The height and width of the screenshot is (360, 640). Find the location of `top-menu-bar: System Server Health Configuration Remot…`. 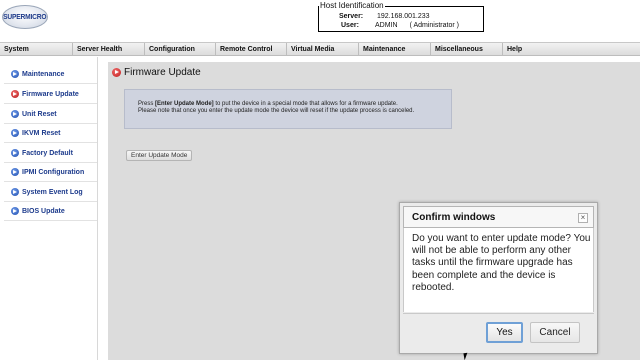

top-menu-bar: System Server Health Configuration Remot… is located at coordinates (320, 49).